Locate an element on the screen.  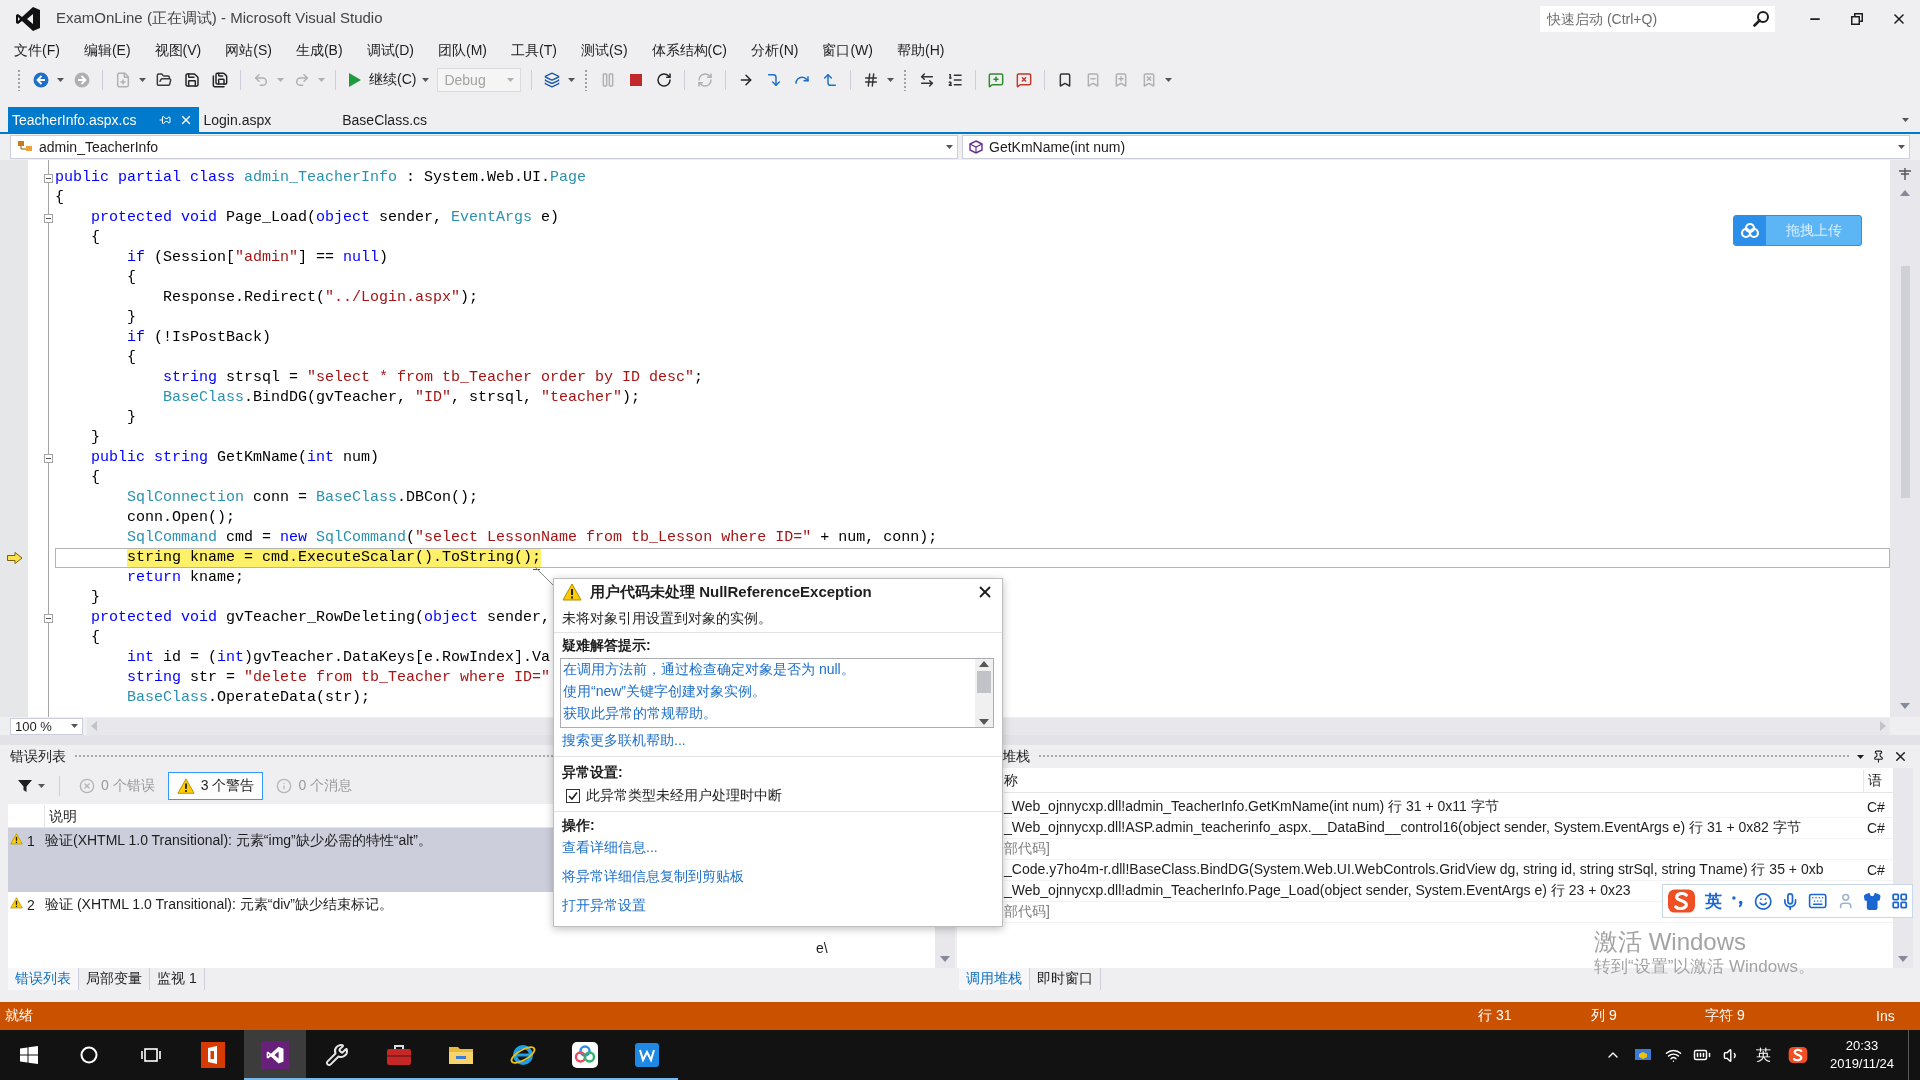
character-indicator: 字符 9 is located at coordinates (1725, 1016).